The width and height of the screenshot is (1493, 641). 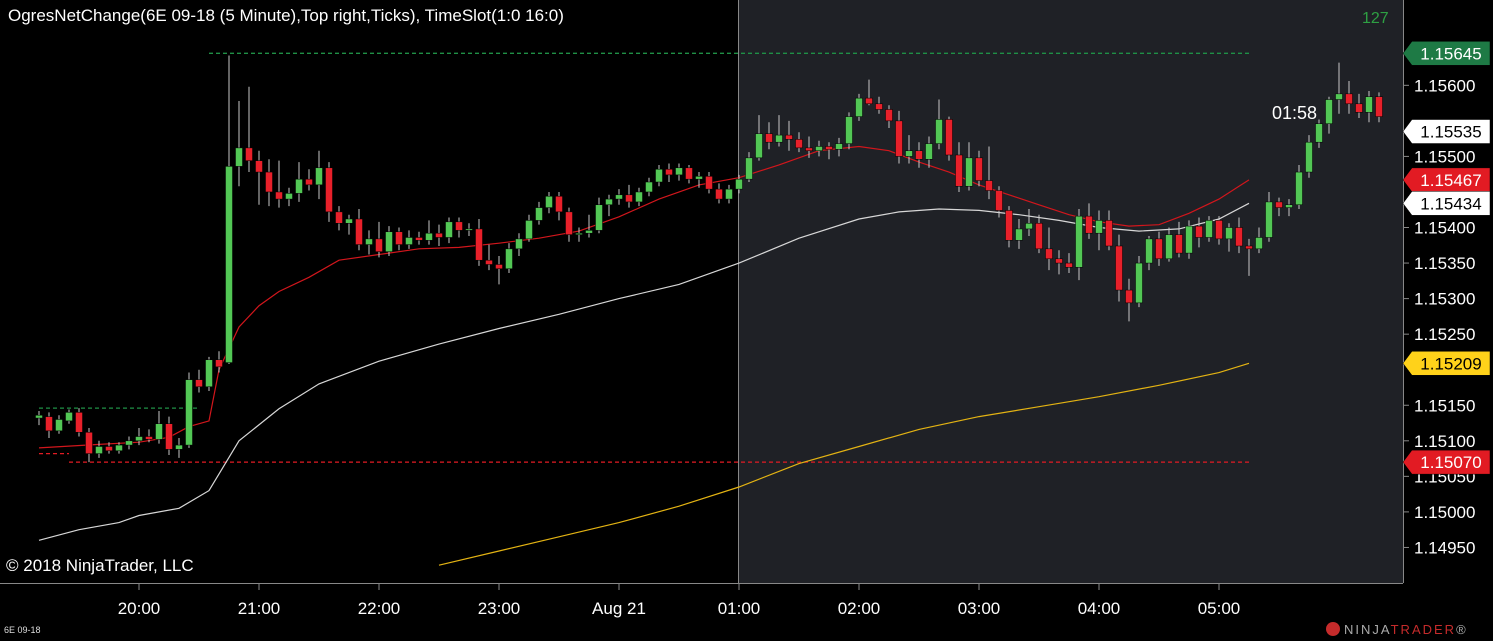 What do you see at coordinates (1450, 53) in the screenshot?
I see `price-label-text: 1.15645` at bounding box center [1450, 53].